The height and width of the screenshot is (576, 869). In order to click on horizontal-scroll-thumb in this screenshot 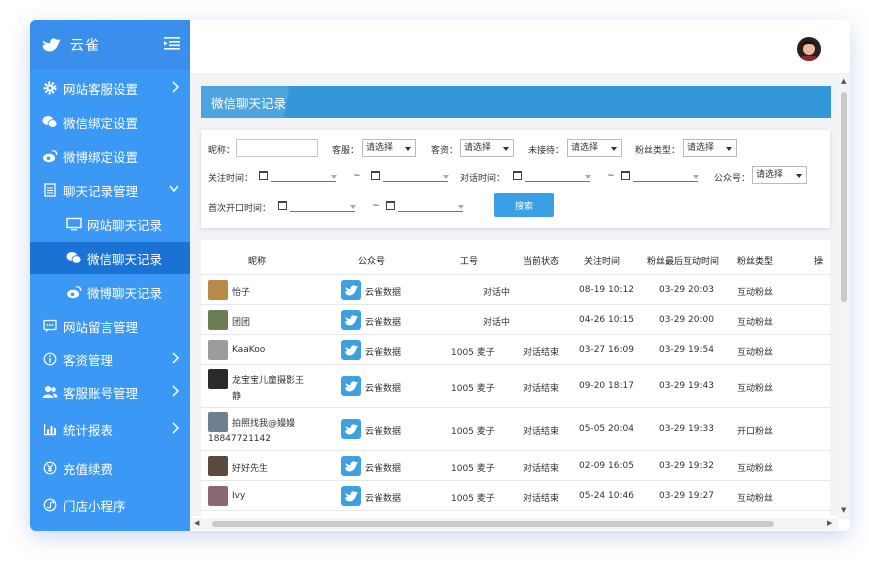, I will do `click(493, 524)`.